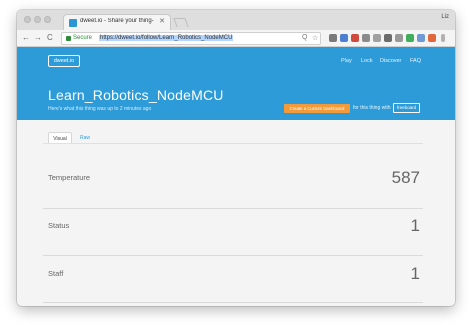  Describe the element at coordinates (27, 19) in the screenshot. I see `close-window-button` at that location.